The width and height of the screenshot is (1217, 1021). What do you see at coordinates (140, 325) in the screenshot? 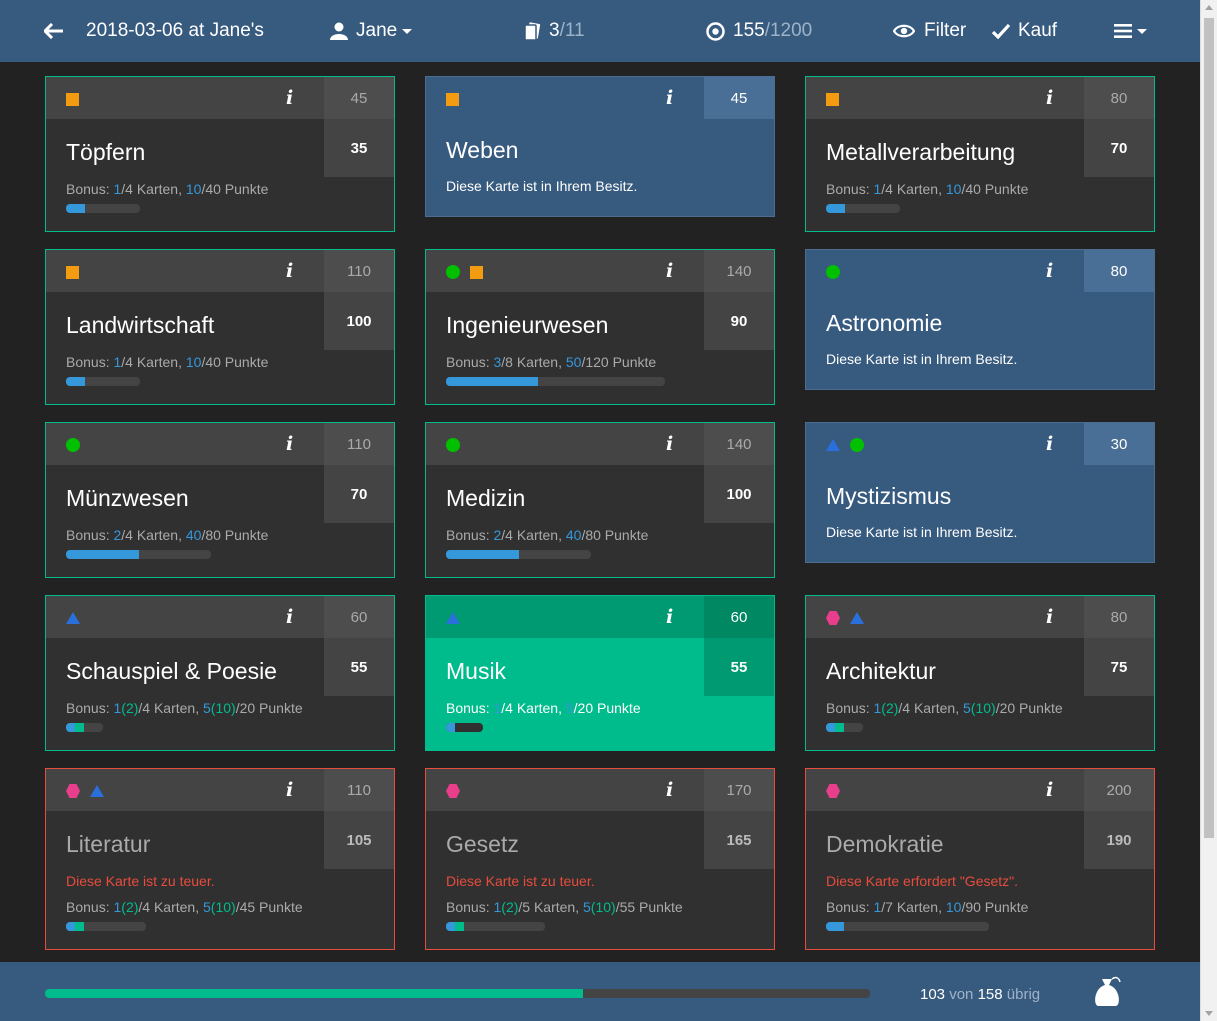
I see `card-name: Landwirtschaft` at bounding box center [140, 325].